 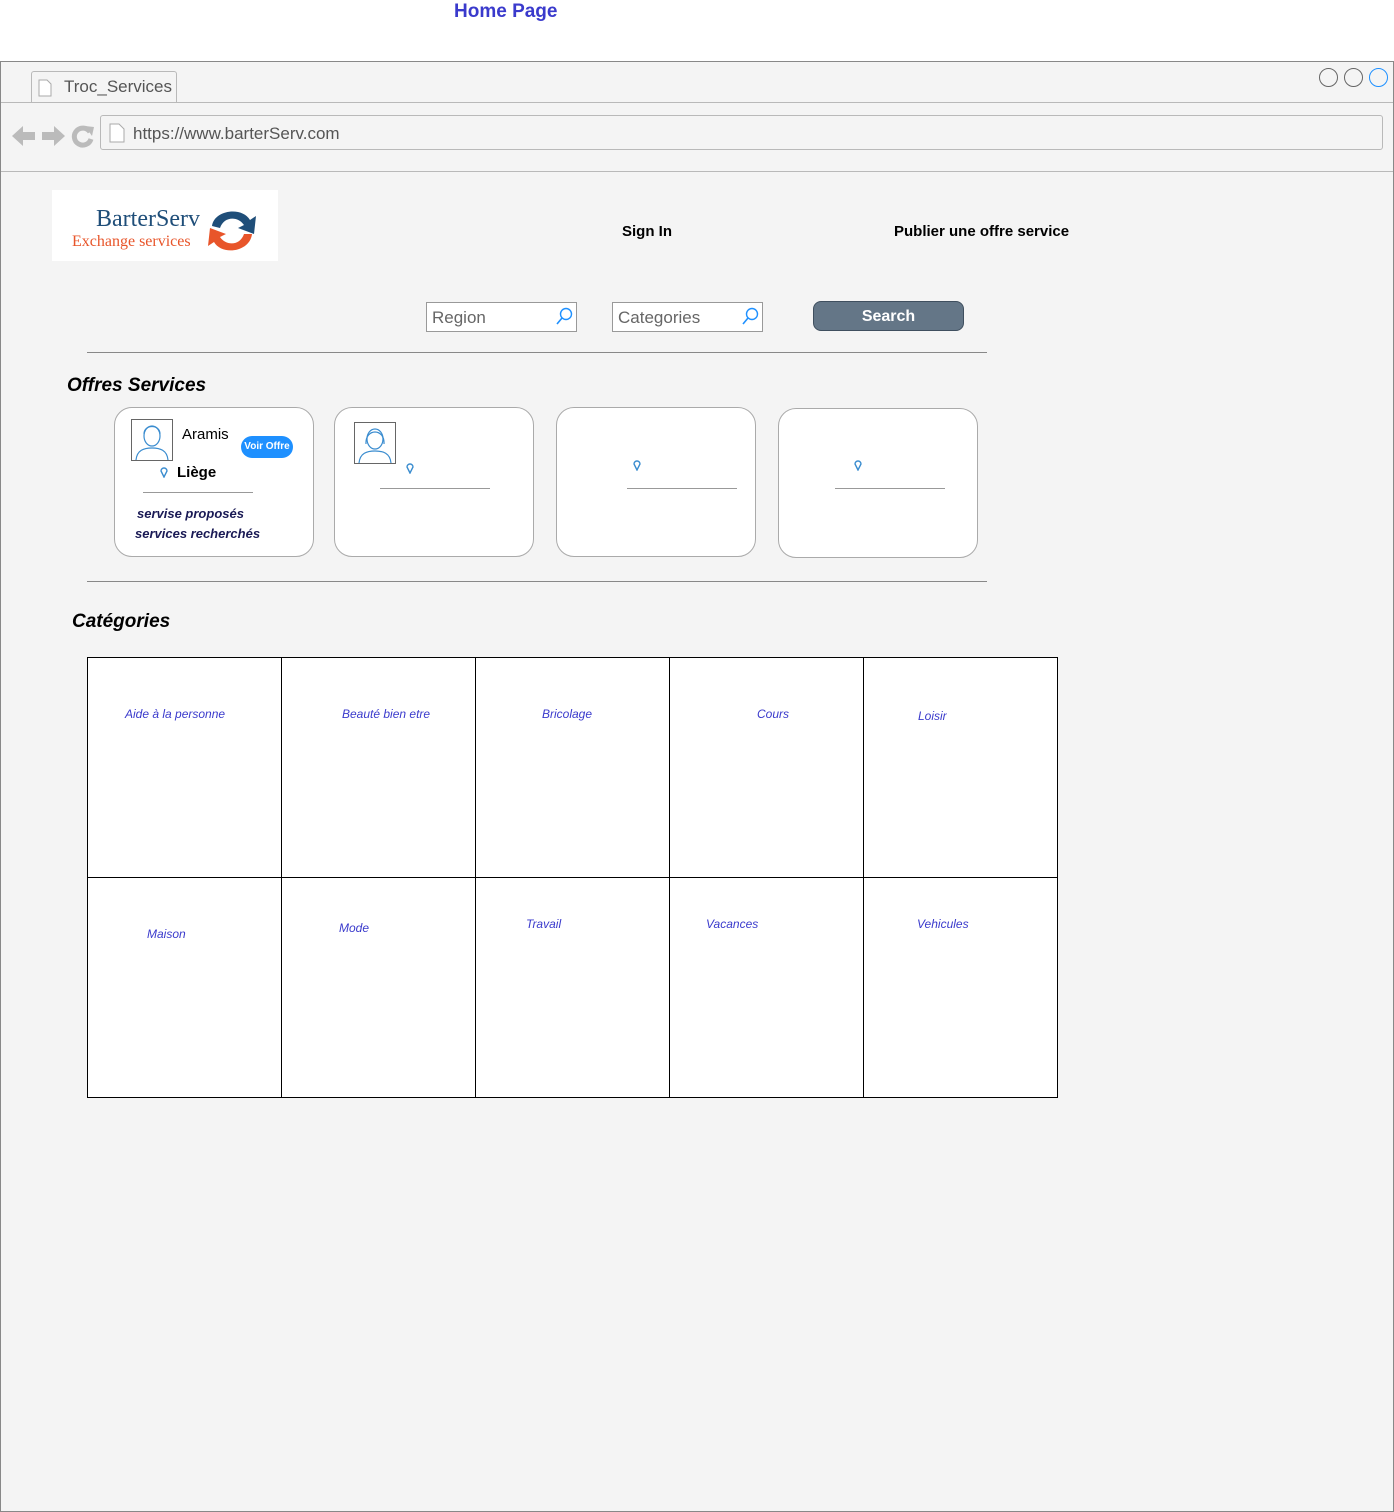 I want to click on view-offer-button: Voir Offre, so click(x=267, y=447).